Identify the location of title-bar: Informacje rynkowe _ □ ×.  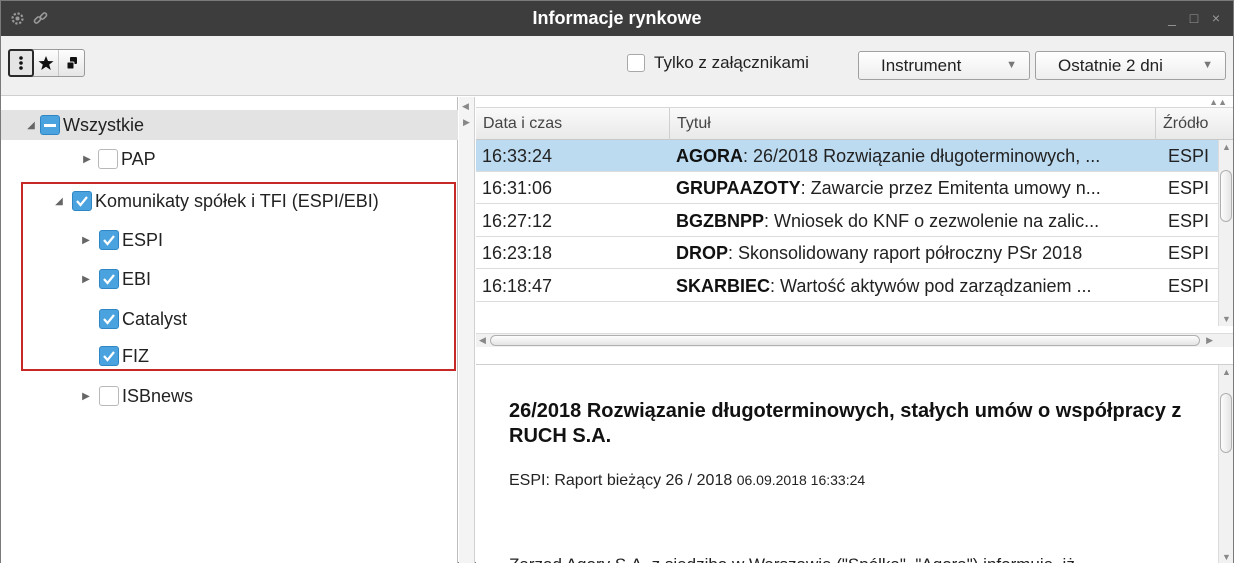
(617, 18).